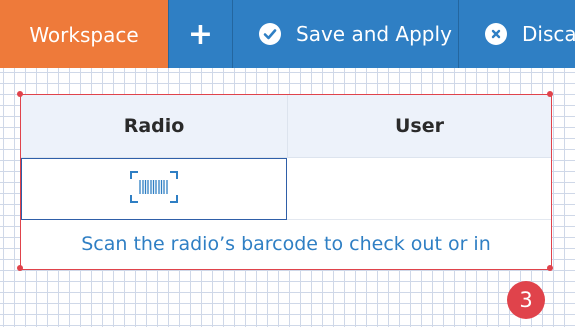 This screenshot has height=327, width=575. What do you see at coordinates (548, 34) in the screenshot?
I see `discard-label: Discard` at bounding box center [548, 34].